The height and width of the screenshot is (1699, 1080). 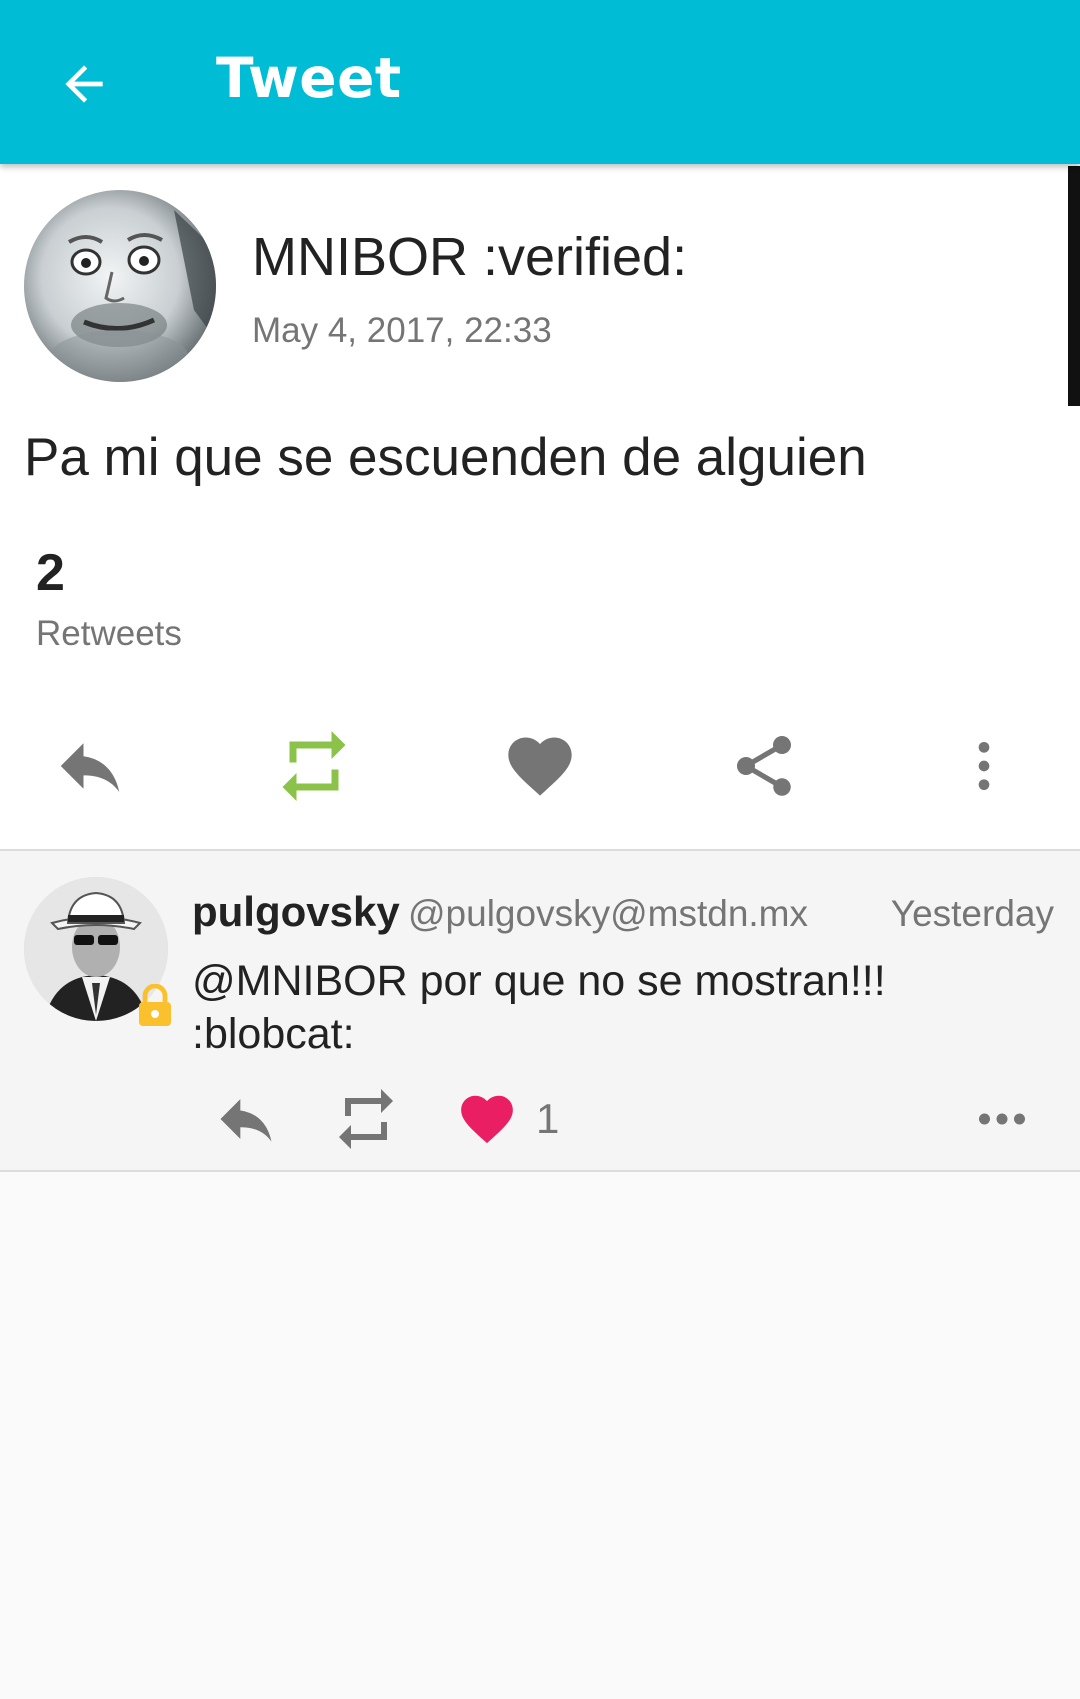 I want to click on retweet-button, so click(x=314, y=766).